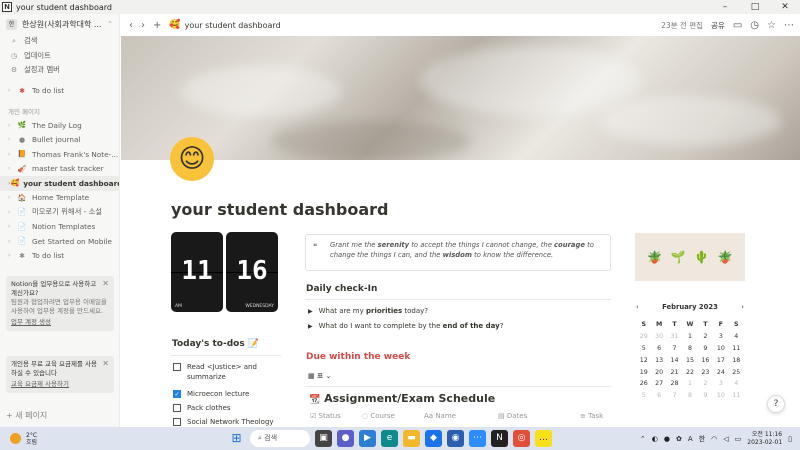 The height and width of the screenshot is (450, 800). I want to click on calendar-day: 30, so click(658, 337).